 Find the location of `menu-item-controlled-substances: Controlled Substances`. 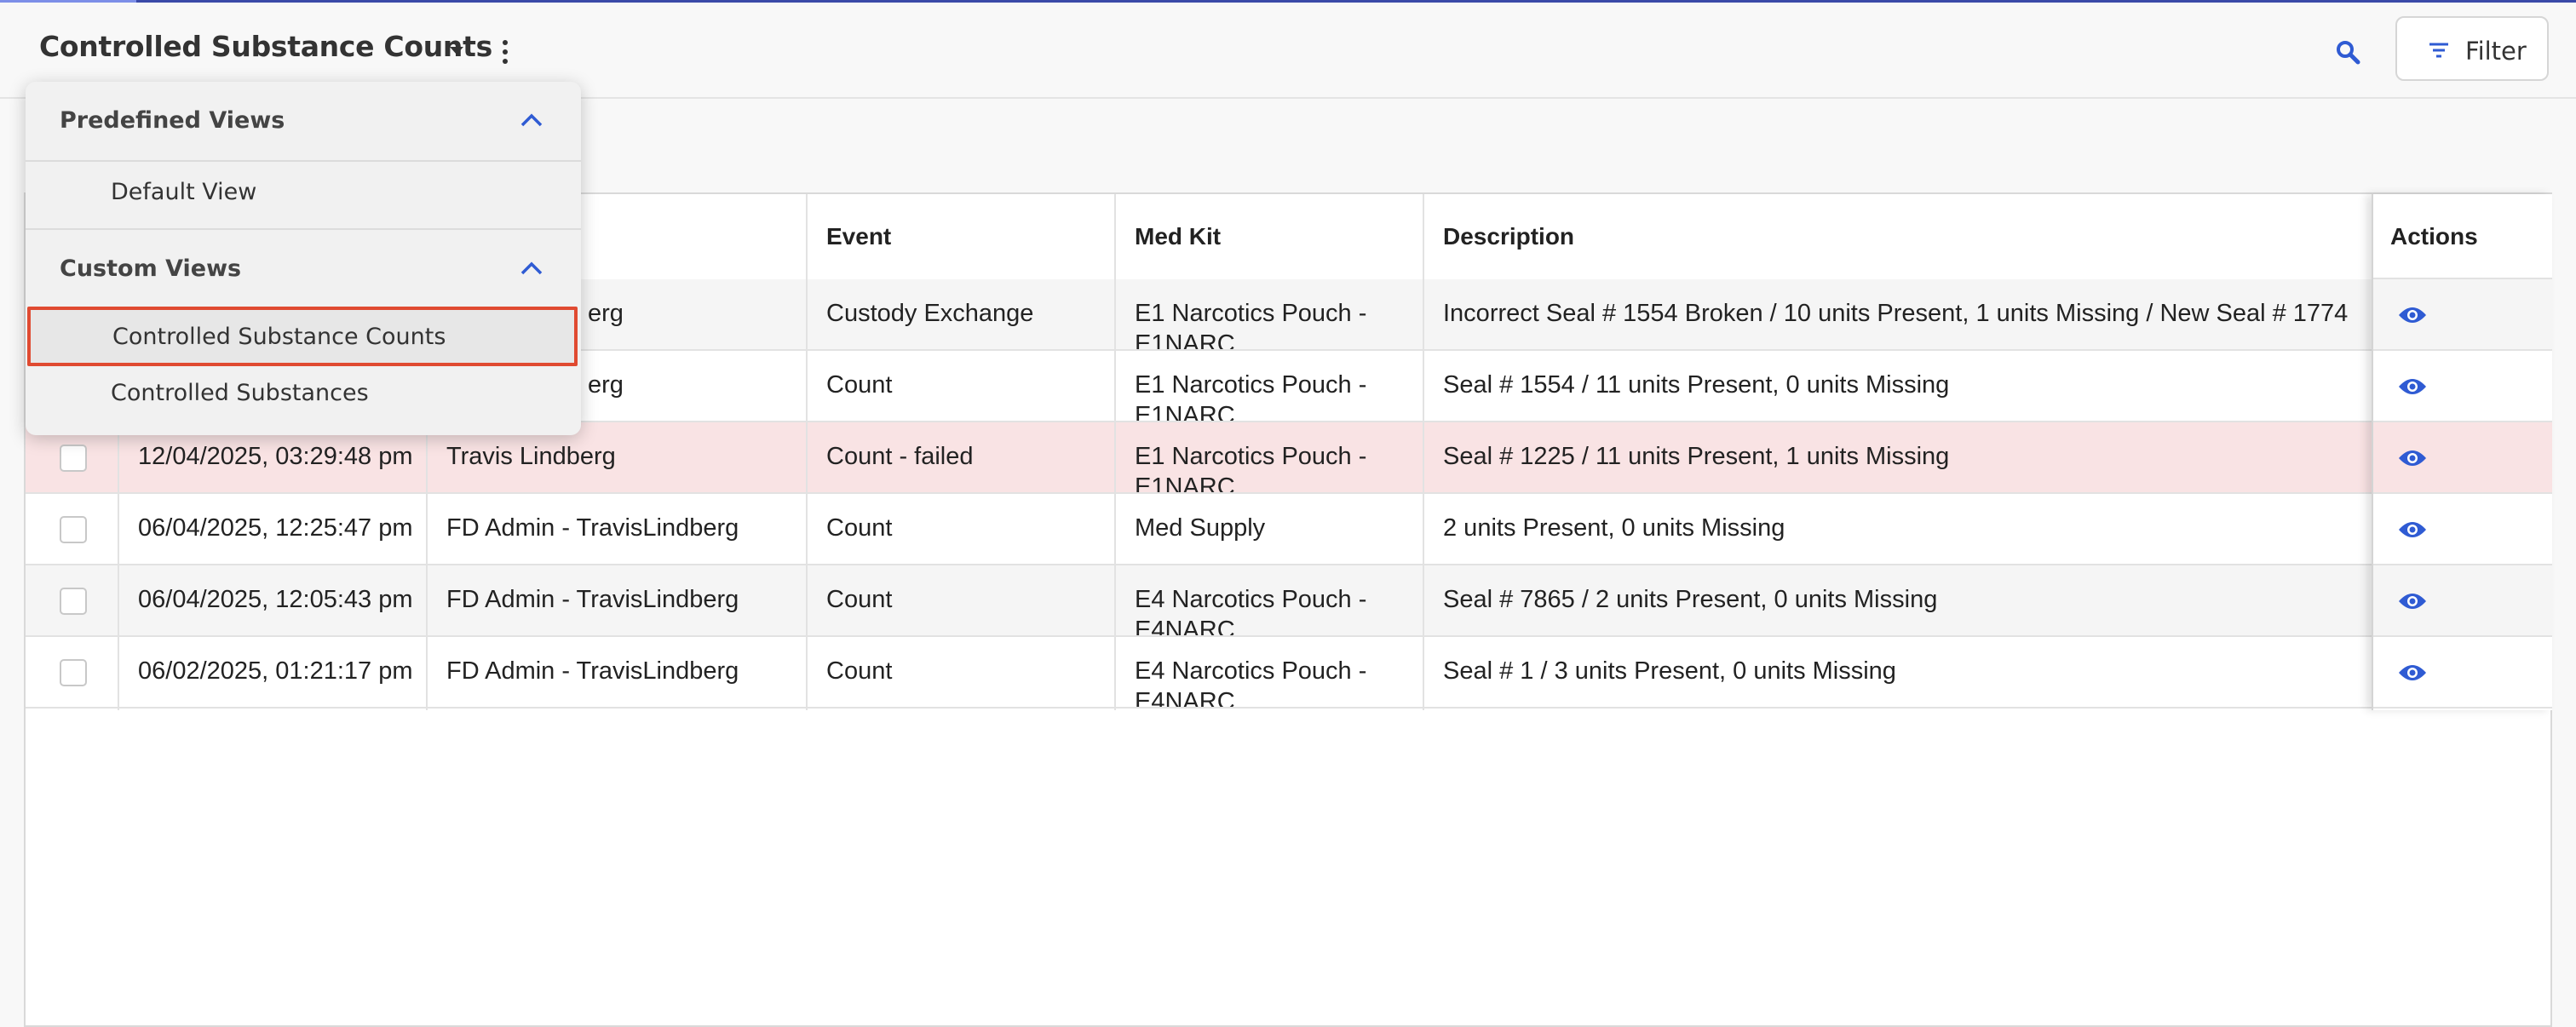

menu-item-controlled-substances: Controlled Substances is located at coordinates (303, 394).